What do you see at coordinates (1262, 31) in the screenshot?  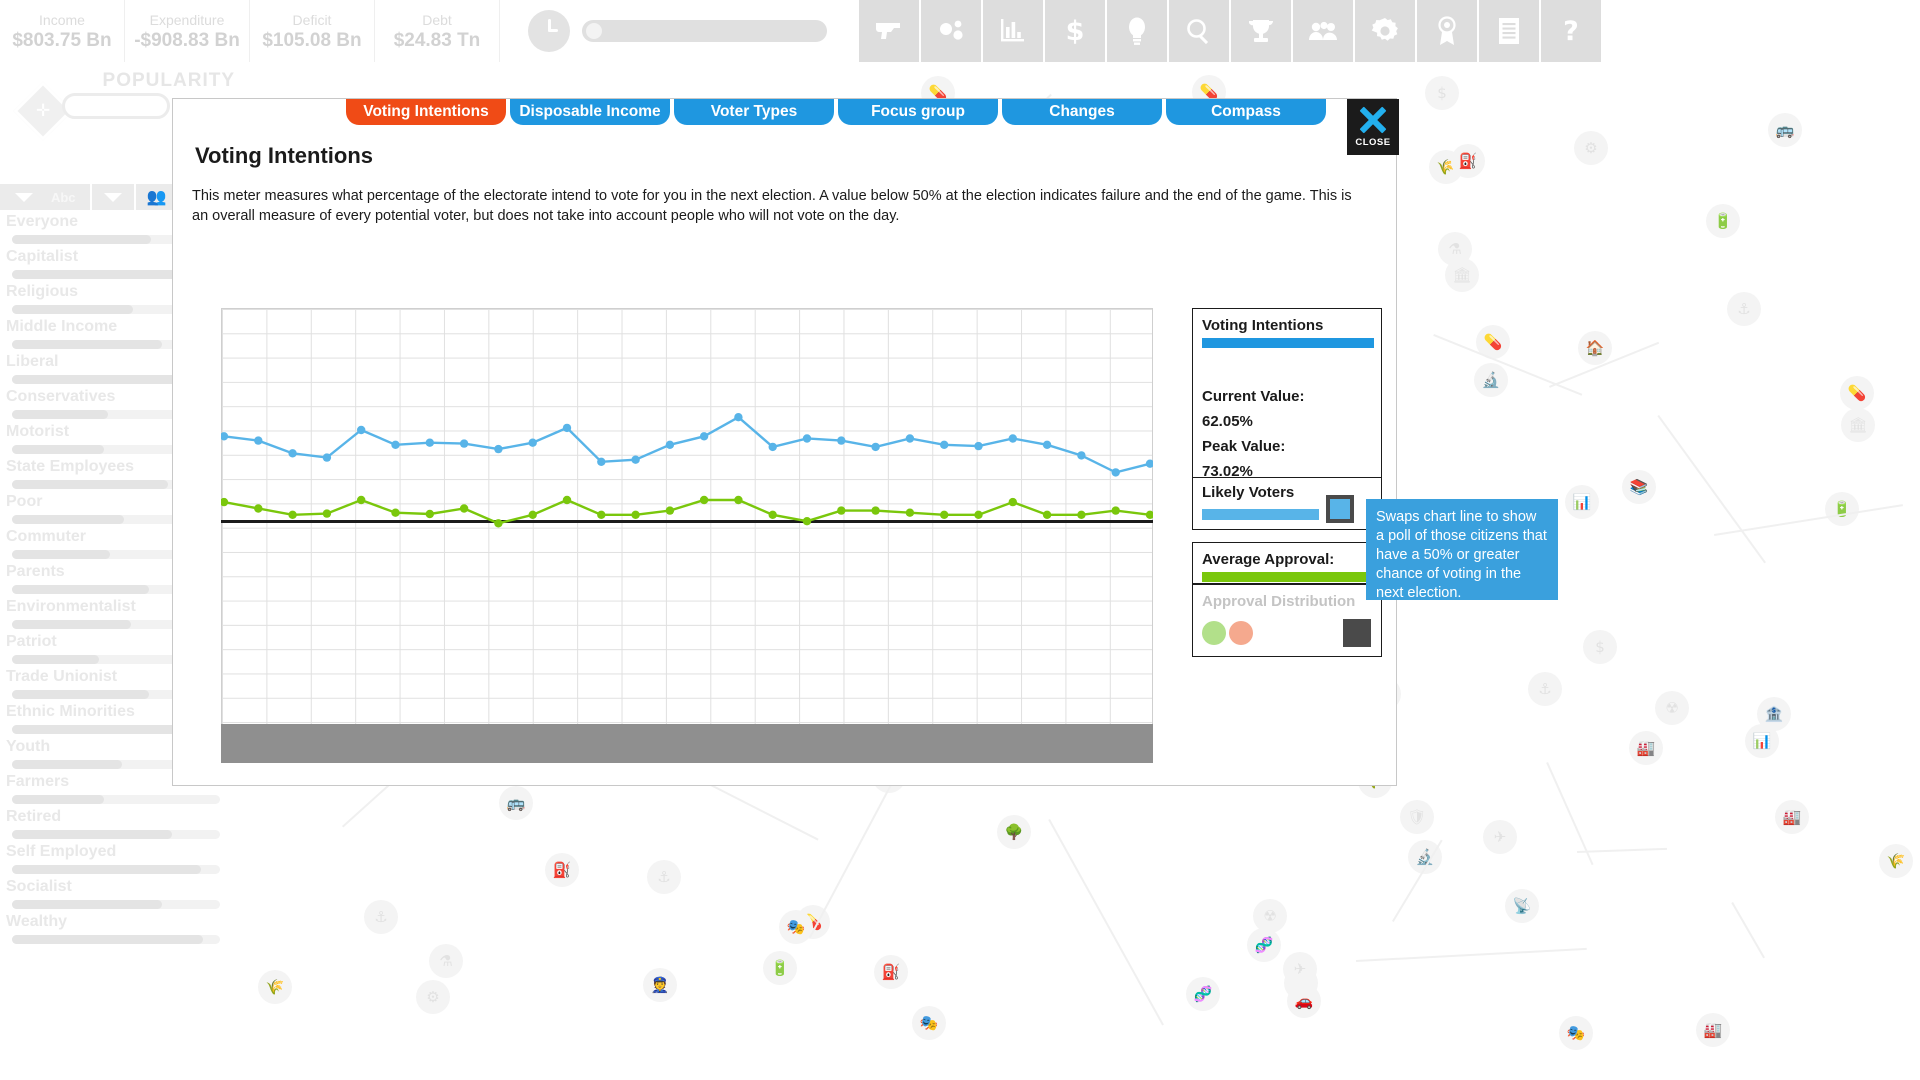 I see `trophy-icon` at bounding box center [1262, 31].